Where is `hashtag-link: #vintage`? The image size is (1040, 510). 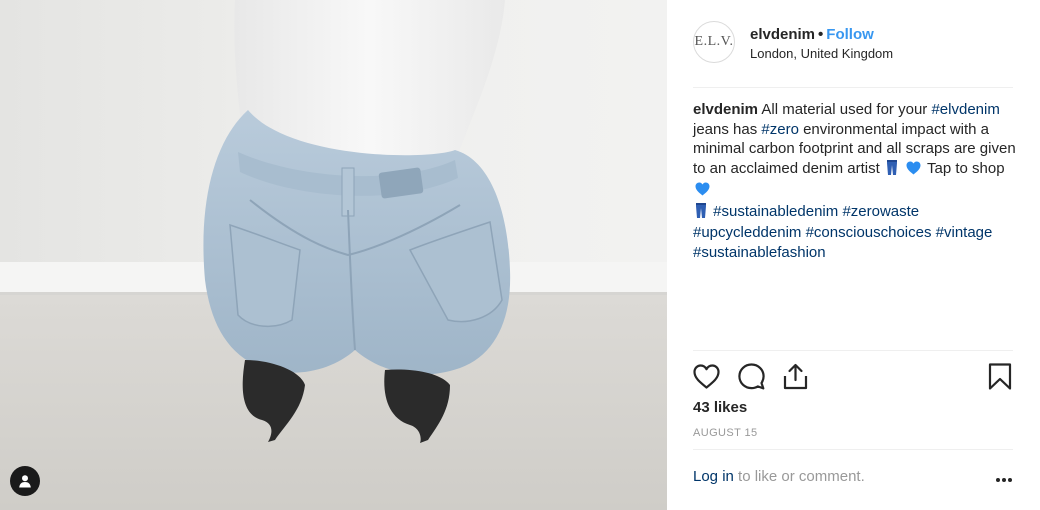 hashtag-link: #vintage is located at coordinates (964, 232).